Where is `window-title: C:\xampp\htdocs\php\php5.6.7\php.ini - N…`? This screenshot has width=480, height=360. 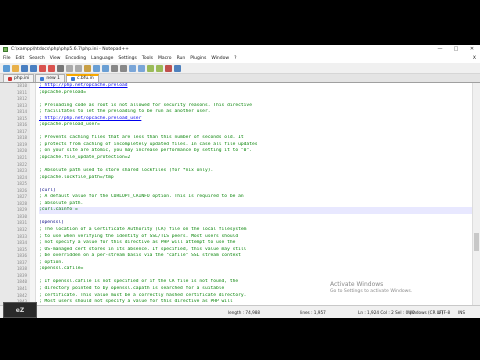 window-title: C:\xampp\htdocs\php\php5.6.7\php.ini - N… is located at coordinates (70, 49).